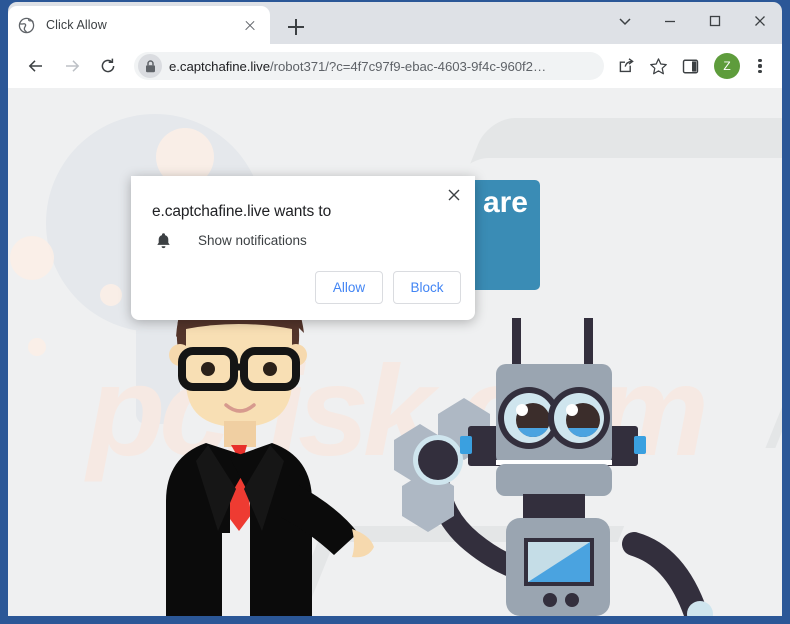 This screenshot has width=790, height=624. I want to click on dialog-actions: Allow Block, so click(388, 287).